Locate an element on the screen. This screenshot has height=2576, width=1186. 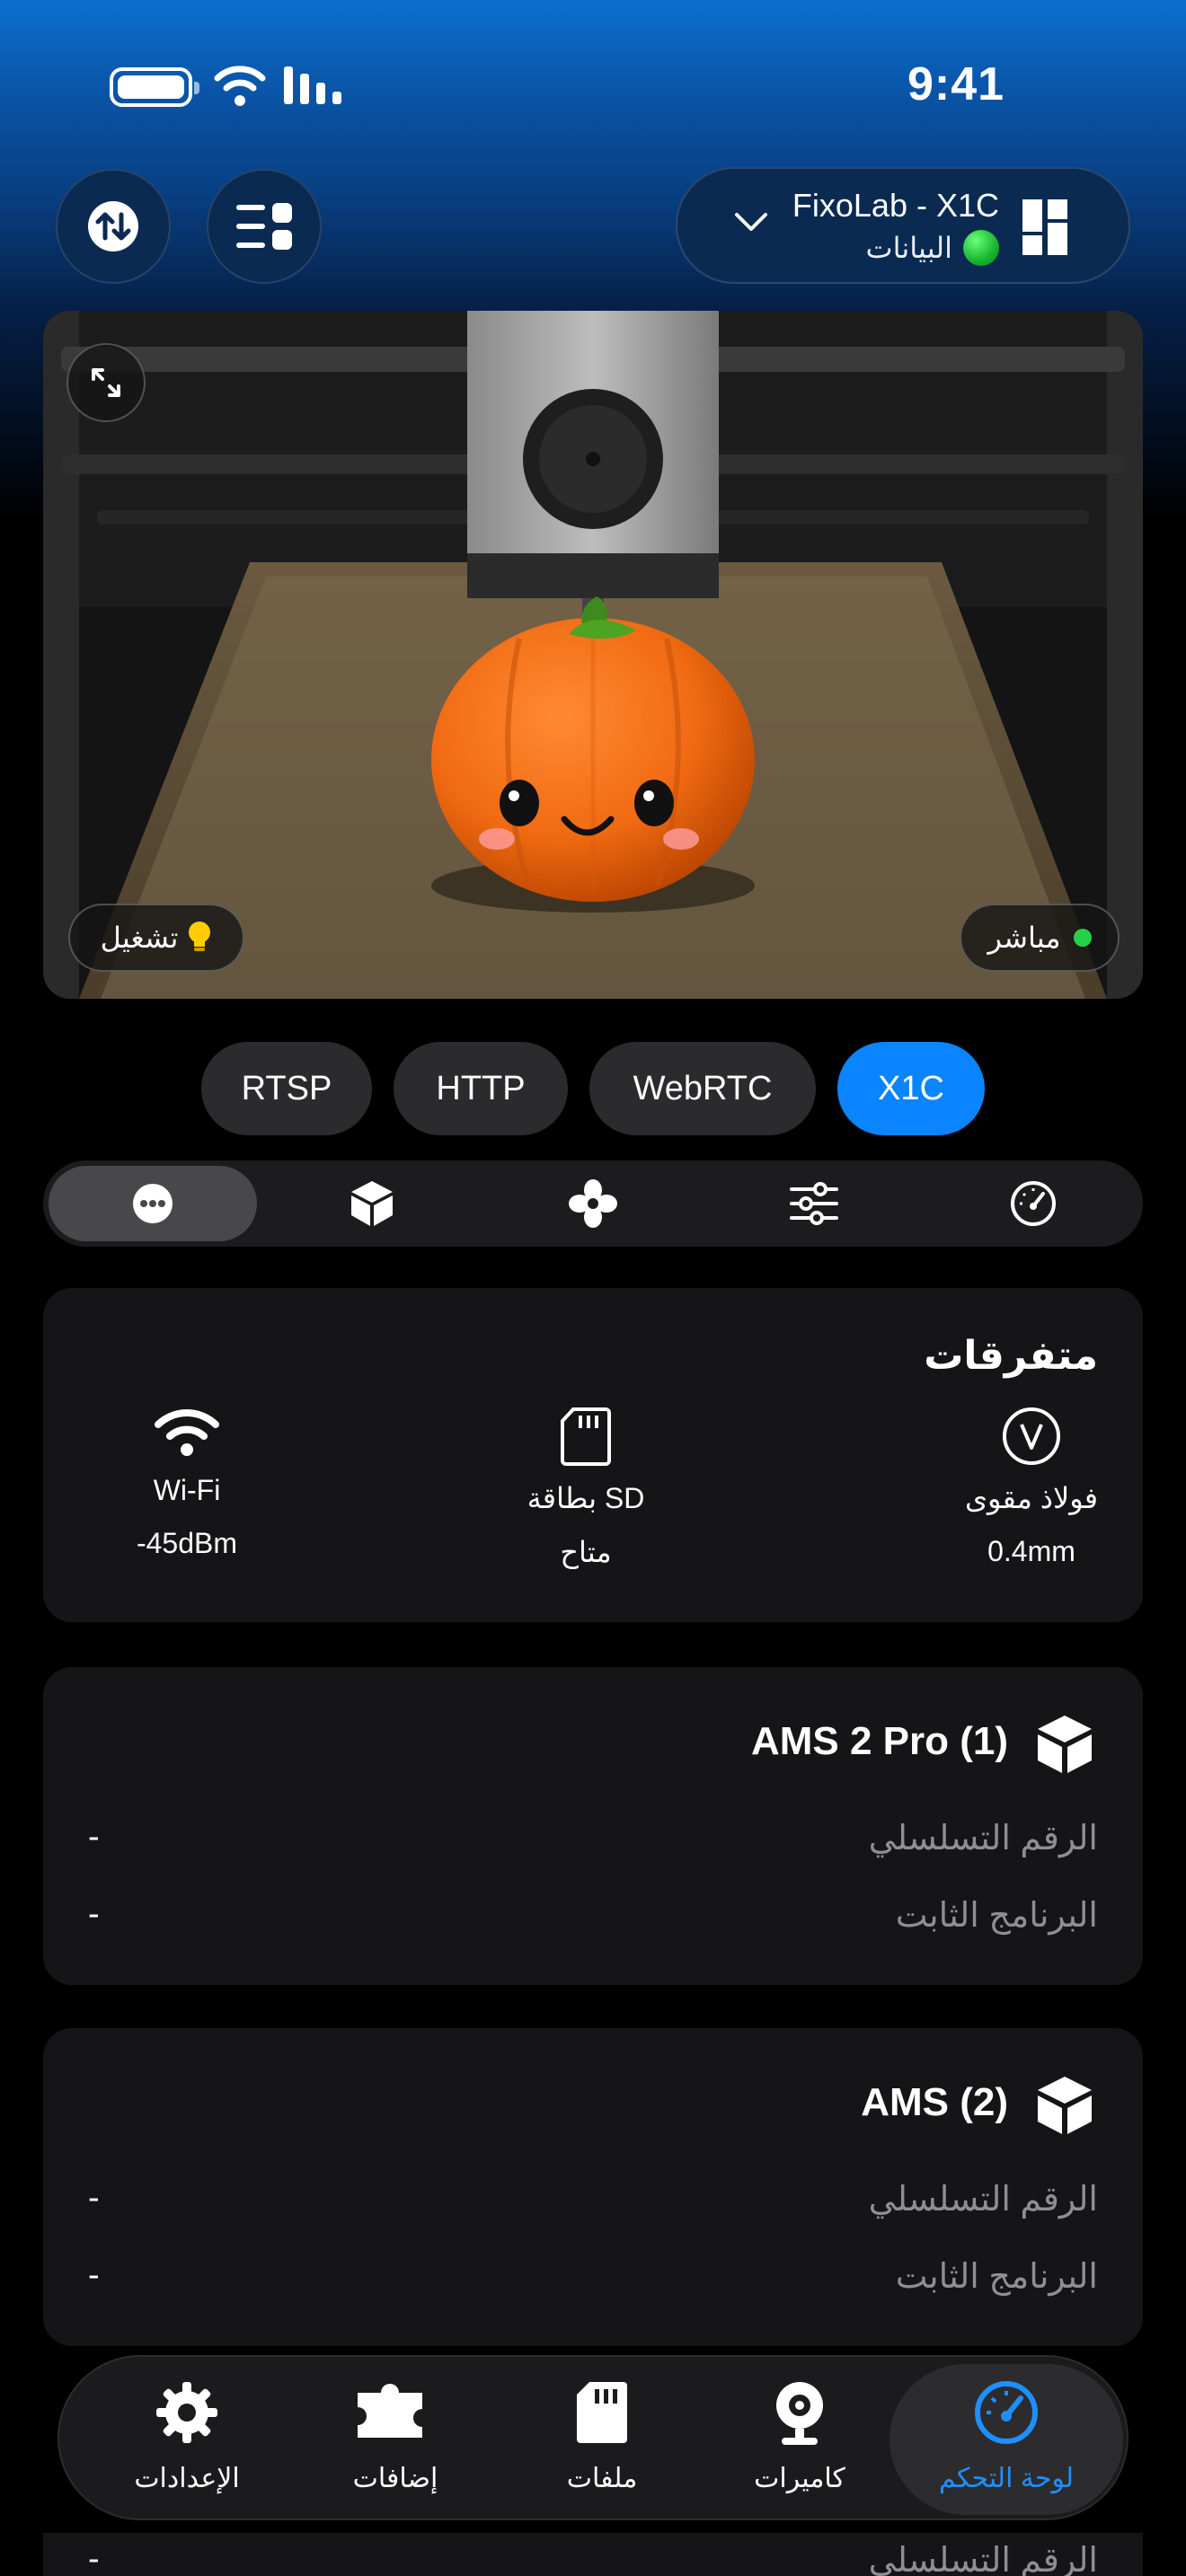
list-layout-icon is located at coordinates (264, 226).